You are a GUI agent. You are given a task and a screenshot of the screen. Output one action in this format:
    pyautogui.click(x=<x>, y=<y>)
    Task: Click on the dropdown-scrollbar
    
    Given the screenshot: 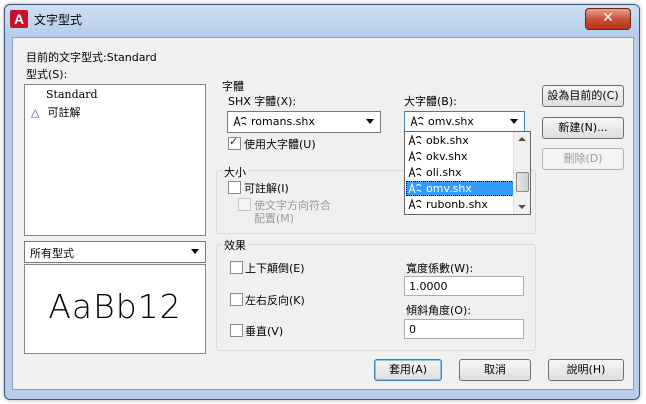 What is the action you would take?
    pyautogui.click(x=521, y=173)
    